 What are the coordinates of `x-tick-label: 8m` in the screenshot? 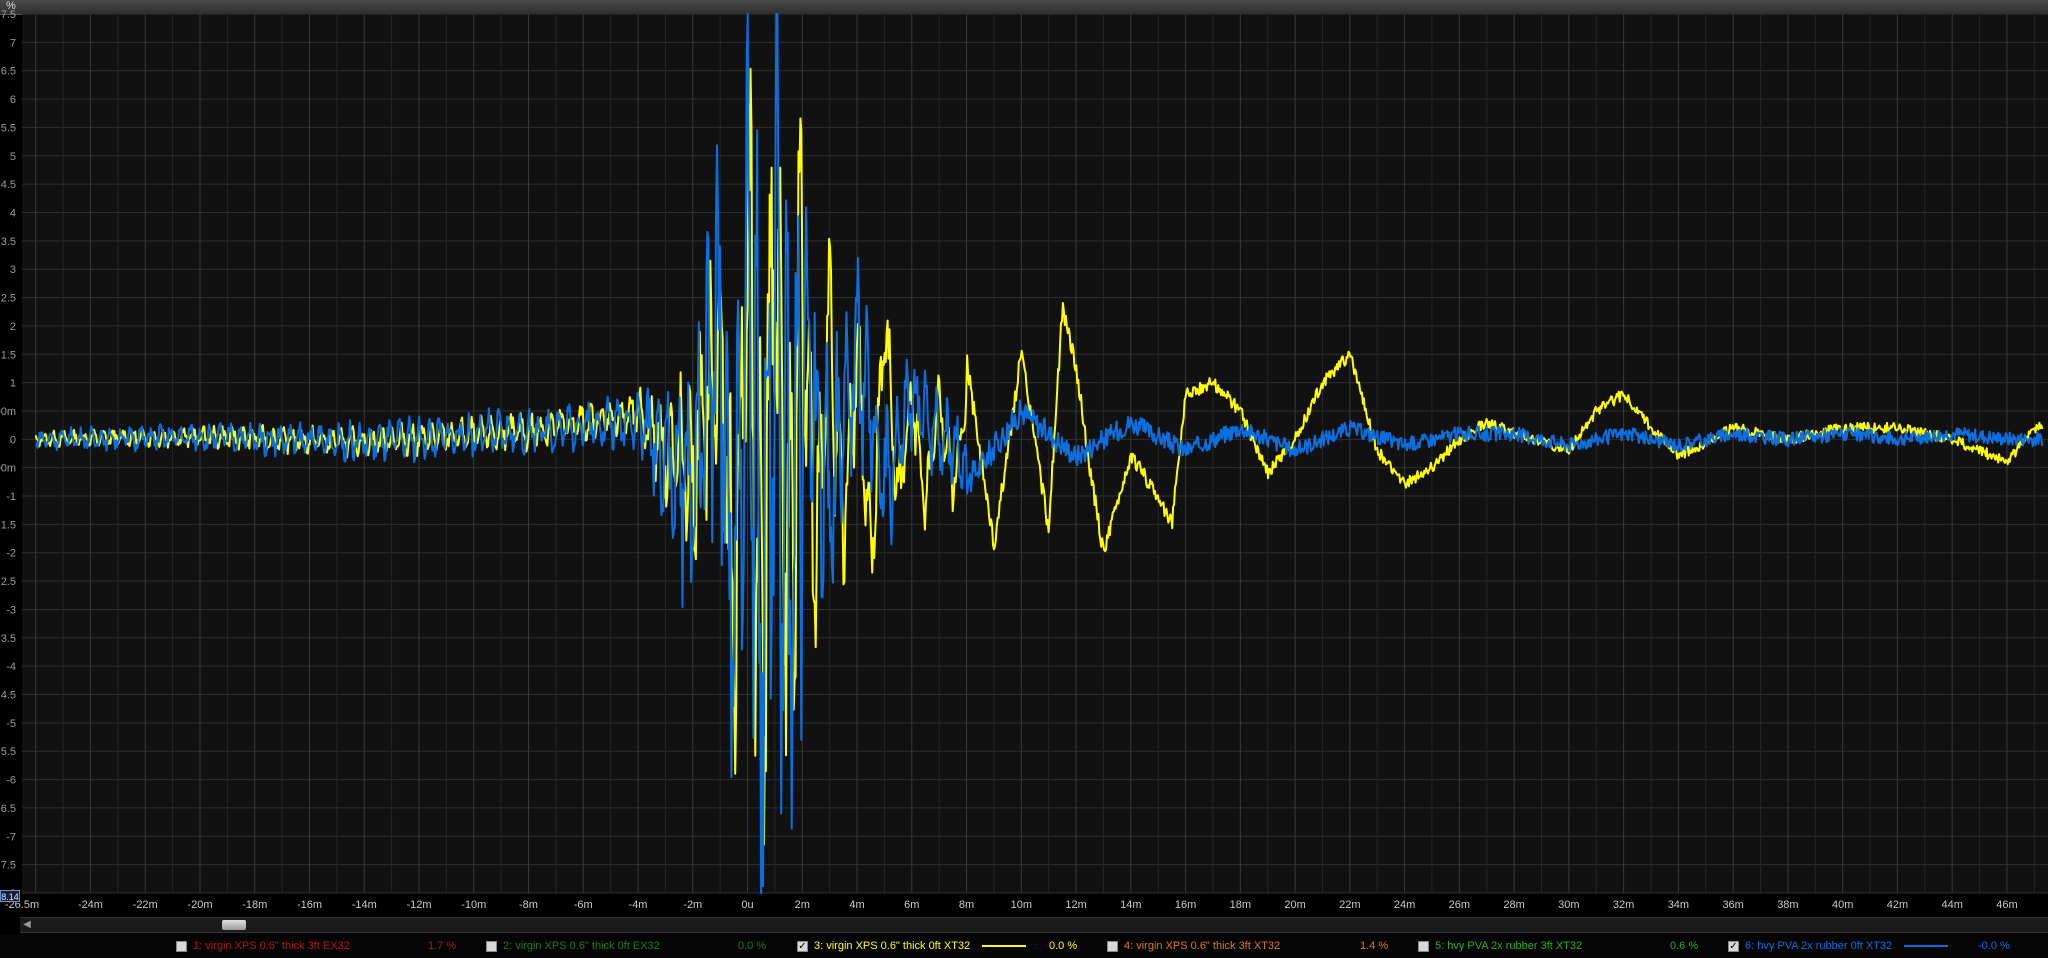 It's located at (966, 905).